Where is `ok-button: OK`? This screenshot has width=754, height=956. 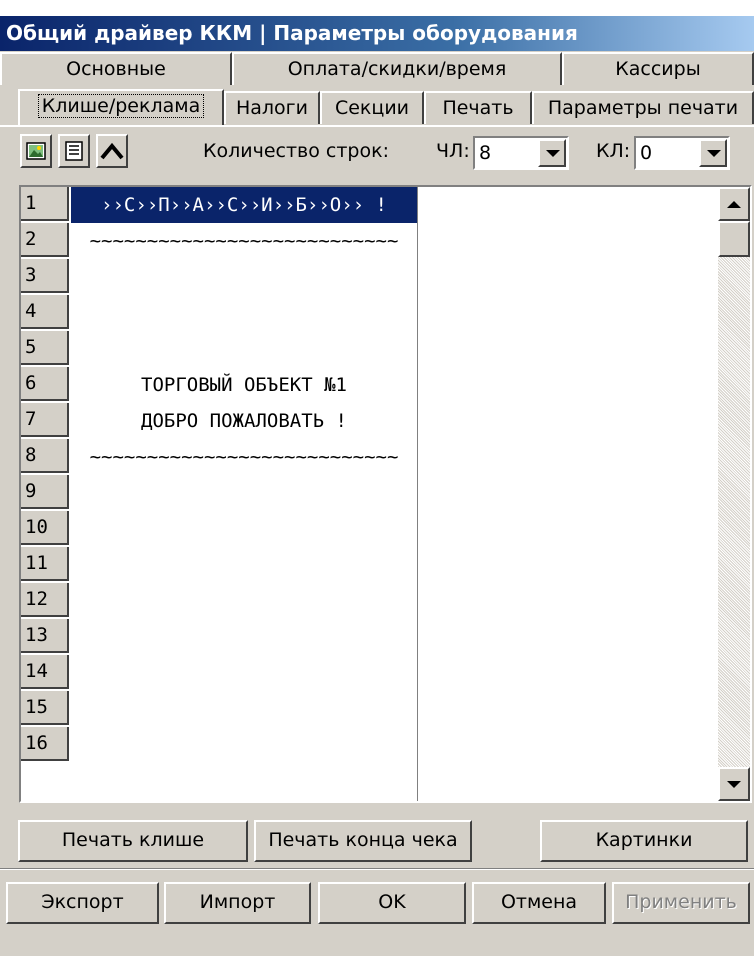
ok-button: OK is located at coordinates (392, 903).